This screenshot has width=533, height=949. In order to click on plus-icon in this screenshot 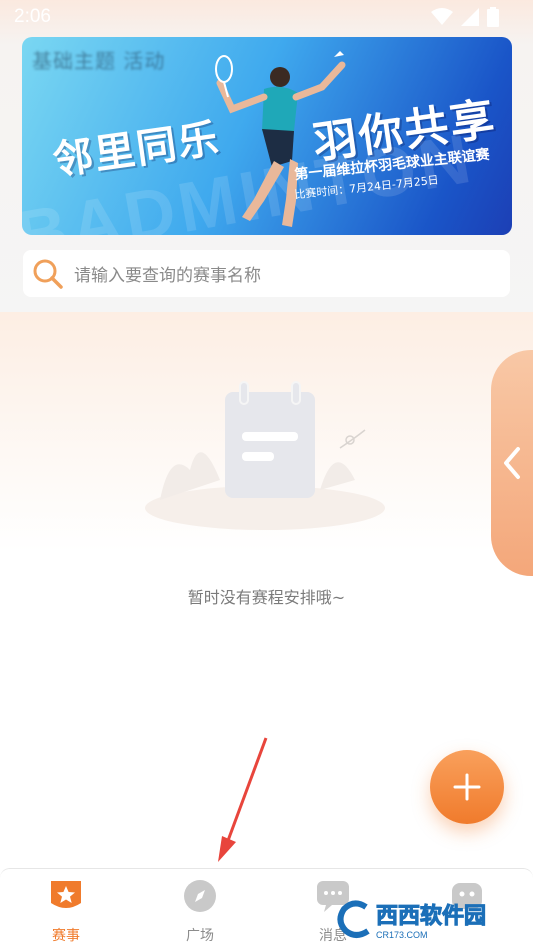, I will do `click(467, 787)`.